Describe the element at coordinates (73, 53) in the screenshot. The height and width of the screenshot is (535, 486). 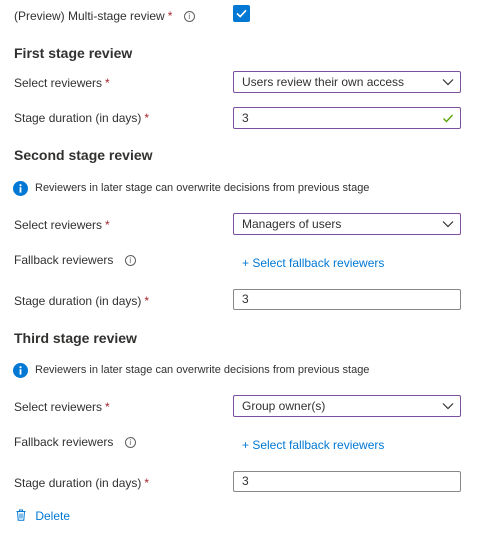
I see `first-stage-heading: First stage review` at that location.